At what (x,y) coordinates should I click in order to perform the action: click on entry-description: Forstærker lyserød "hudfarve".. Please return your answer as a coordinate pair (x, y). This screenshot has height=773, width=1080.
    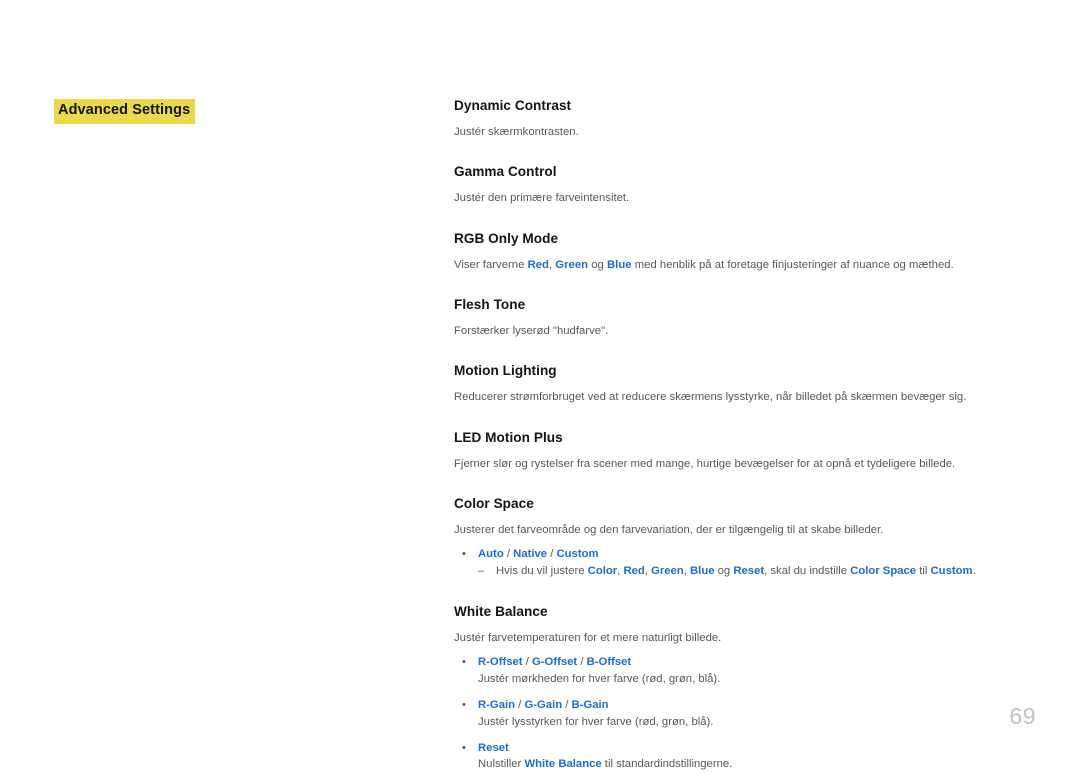
    Looking at the image, I should click on (744, 331).